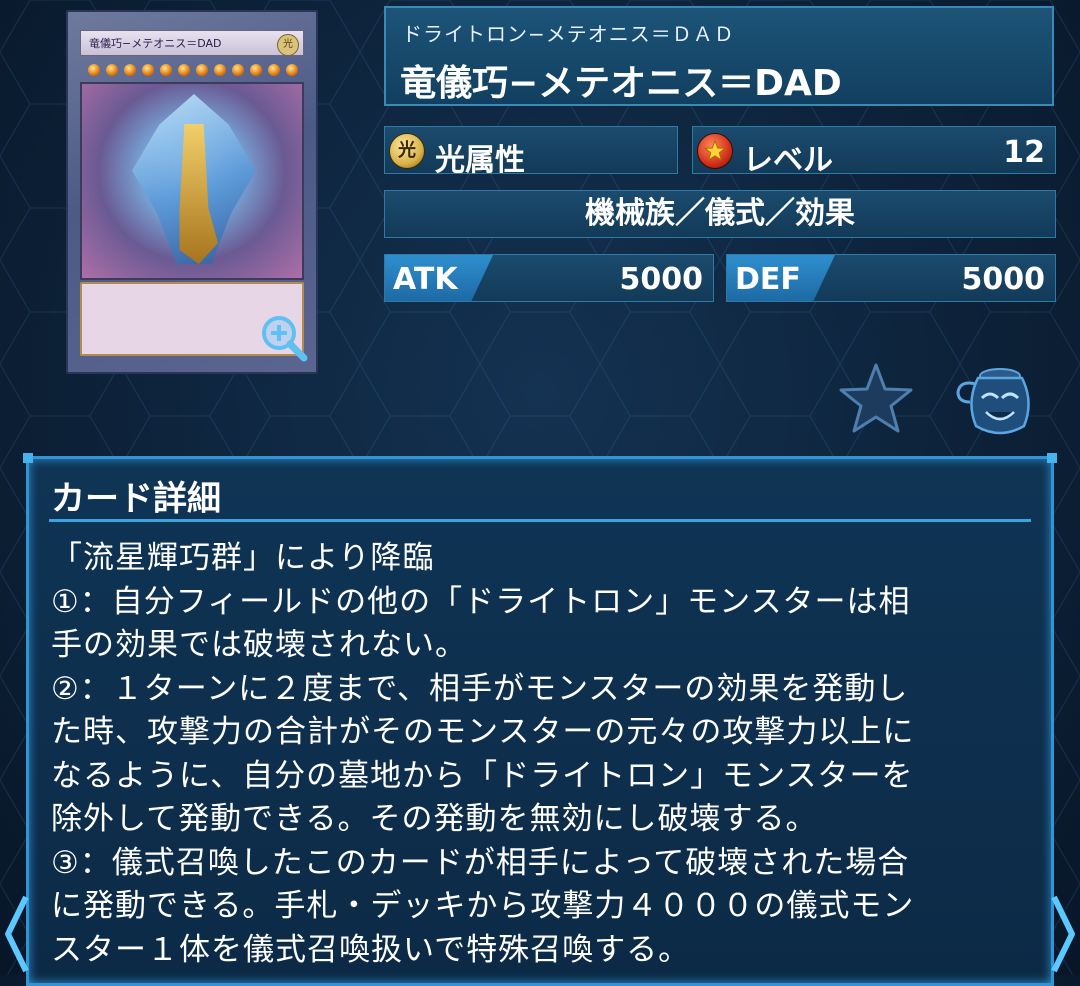 The height and width of the screenshot is (986, 1080). I want to click on level-value: 12, so click(1024, 152).